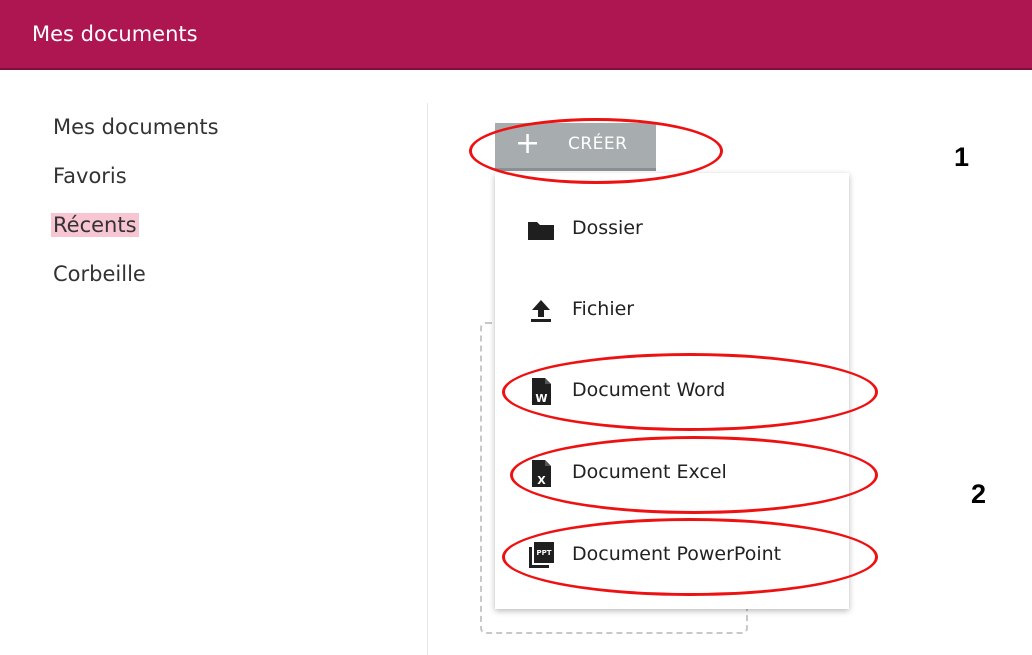 The height and width of the screenshot is (655, 1032). Describe the element at coordinates (95, 225) in the screenshot. I see `sidebar-item-recents: Récents` at that location.